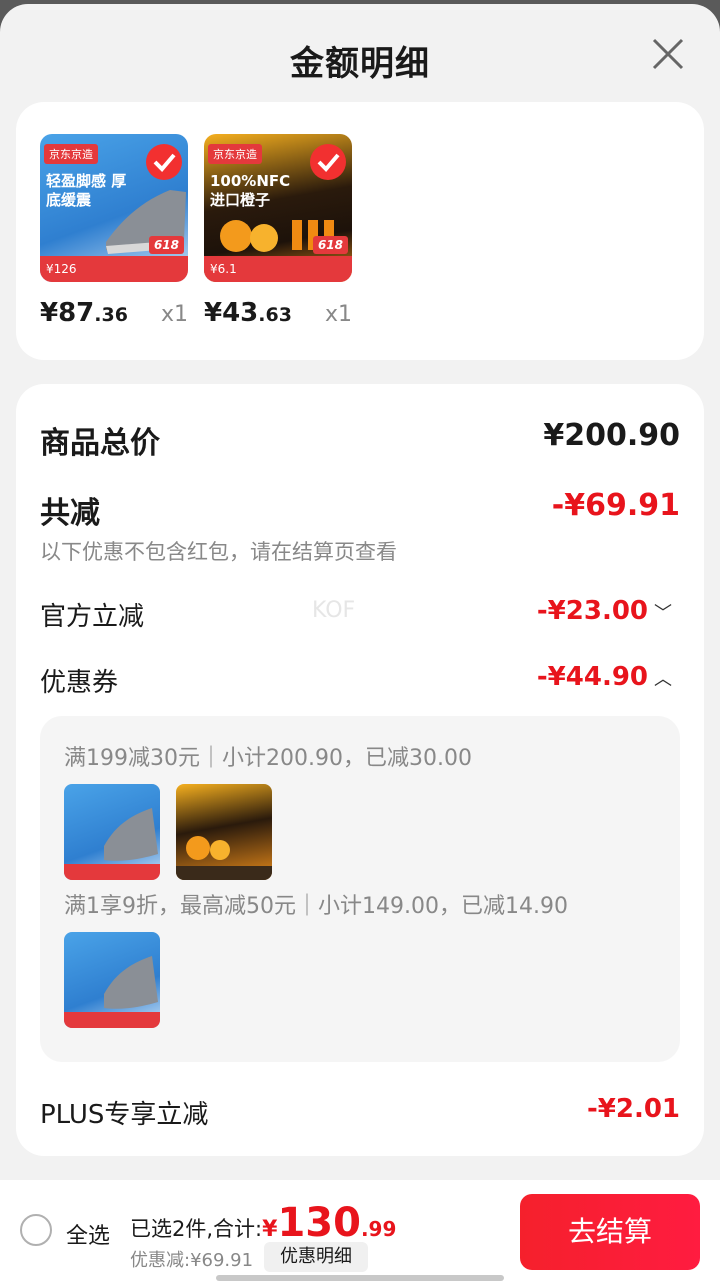 Image resolution: width=720 pixels, height=1283 pixels. Describe the element at coordinates (263, 1223) in the screenshot. I see `total-summary: 已选2件,合计:¥130.99` at that location.